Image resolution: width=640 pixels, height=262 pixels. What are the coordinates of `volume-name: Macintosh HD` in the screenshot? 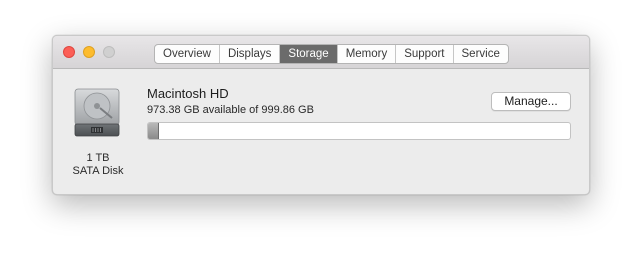 It's located at (188, 93).